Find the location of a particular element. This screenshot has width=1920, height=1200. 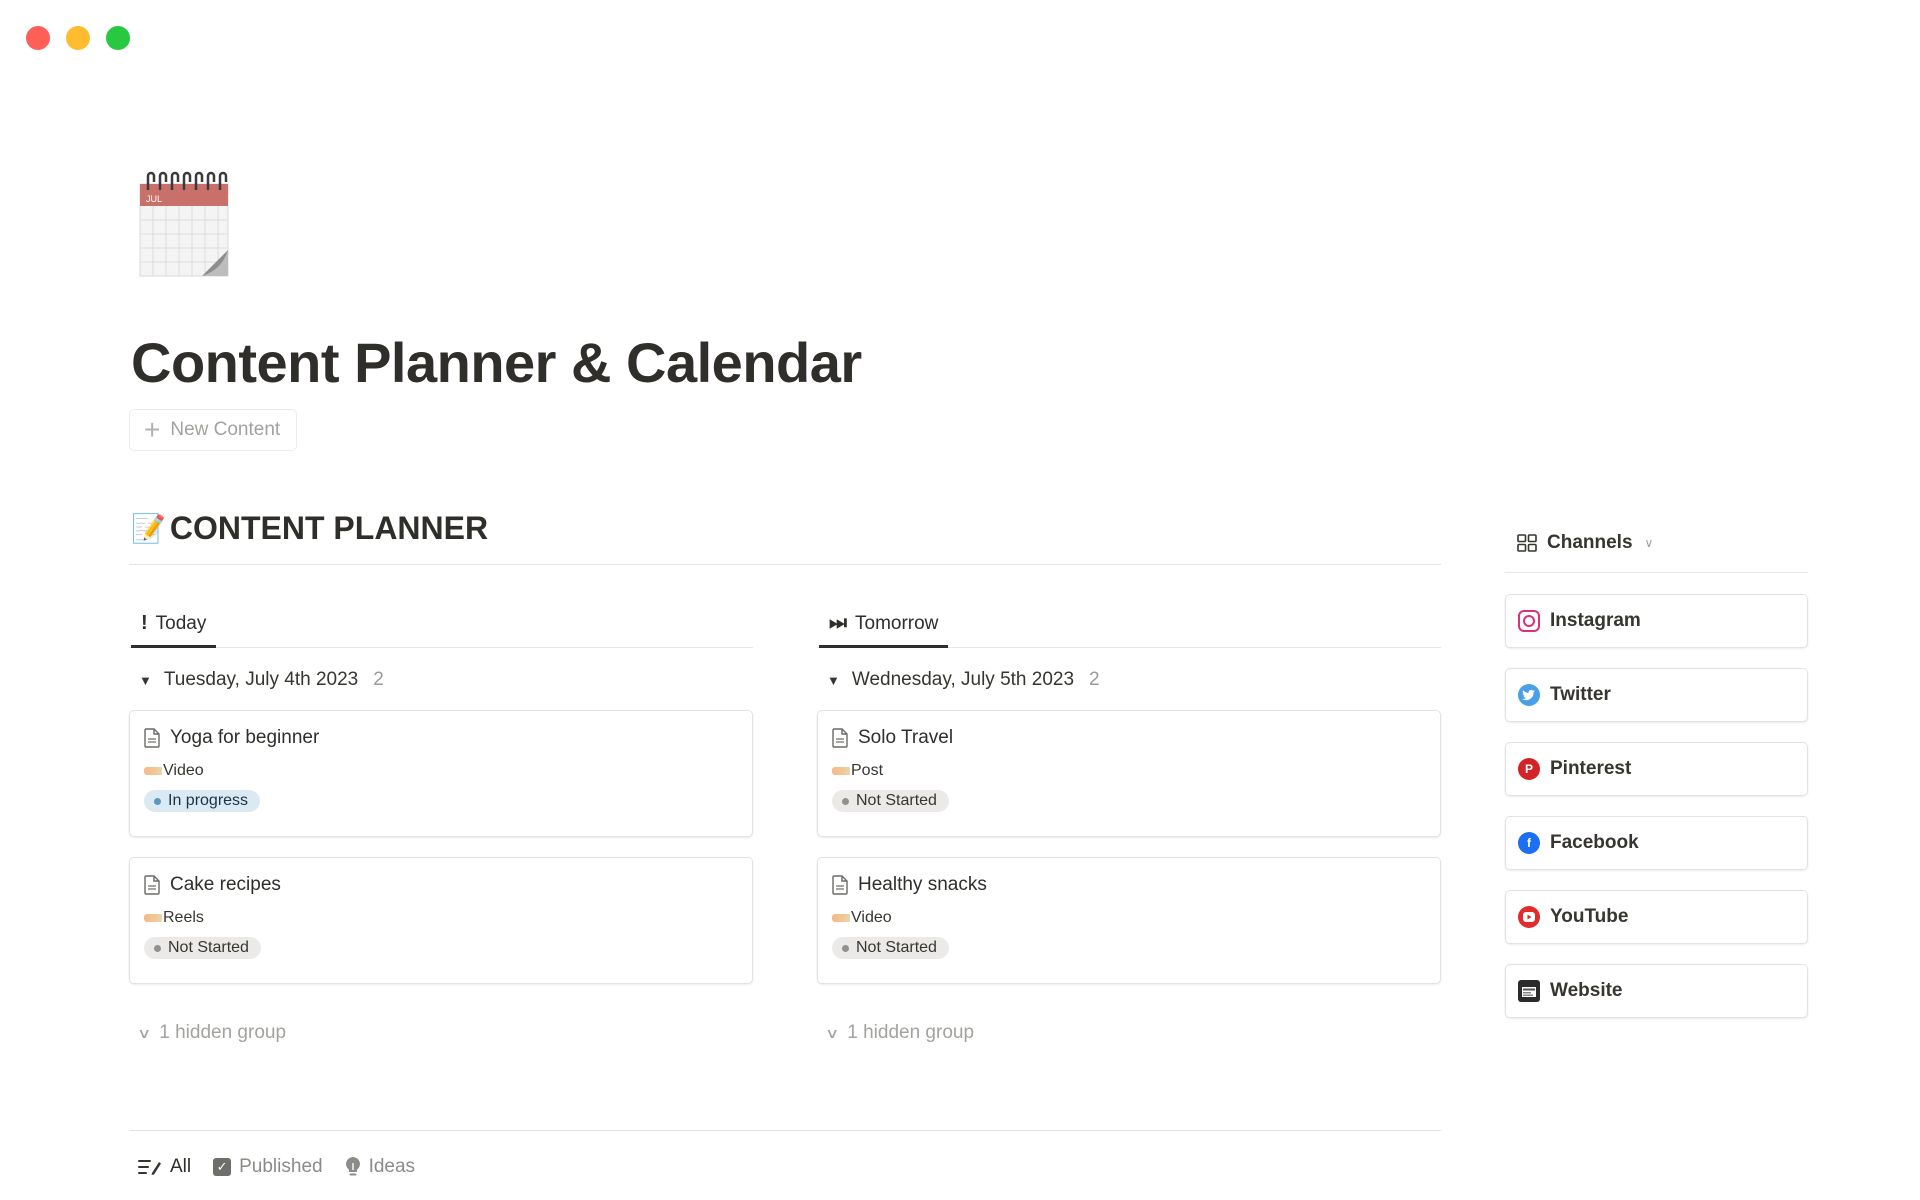

content-card: Cake recipes Reels Not Started is located at coordinates (441, 920).